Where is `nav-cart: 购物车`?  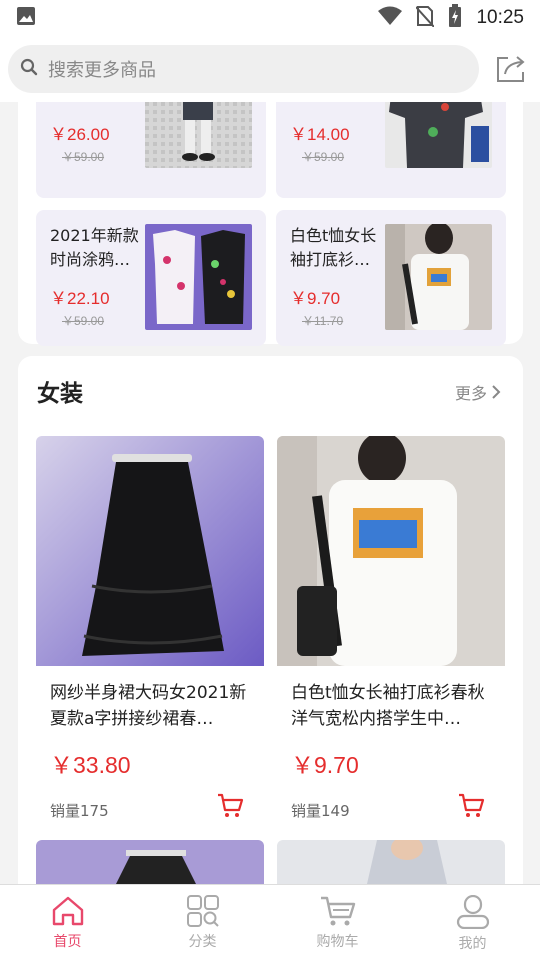
nav-cart: 购物车 is located at coordinates (337, 922).